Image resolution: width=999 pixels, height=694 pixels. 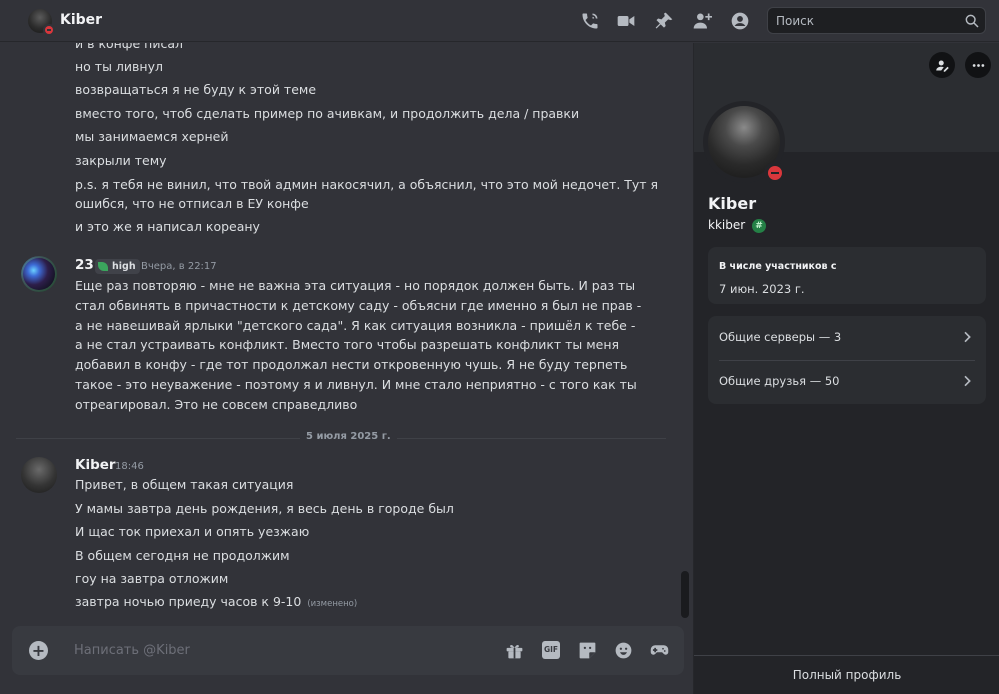 What do you see at coordinates (726, 225) in the screenshot?
I see `profile-username: kkiber` at bounding box center [726, 225].